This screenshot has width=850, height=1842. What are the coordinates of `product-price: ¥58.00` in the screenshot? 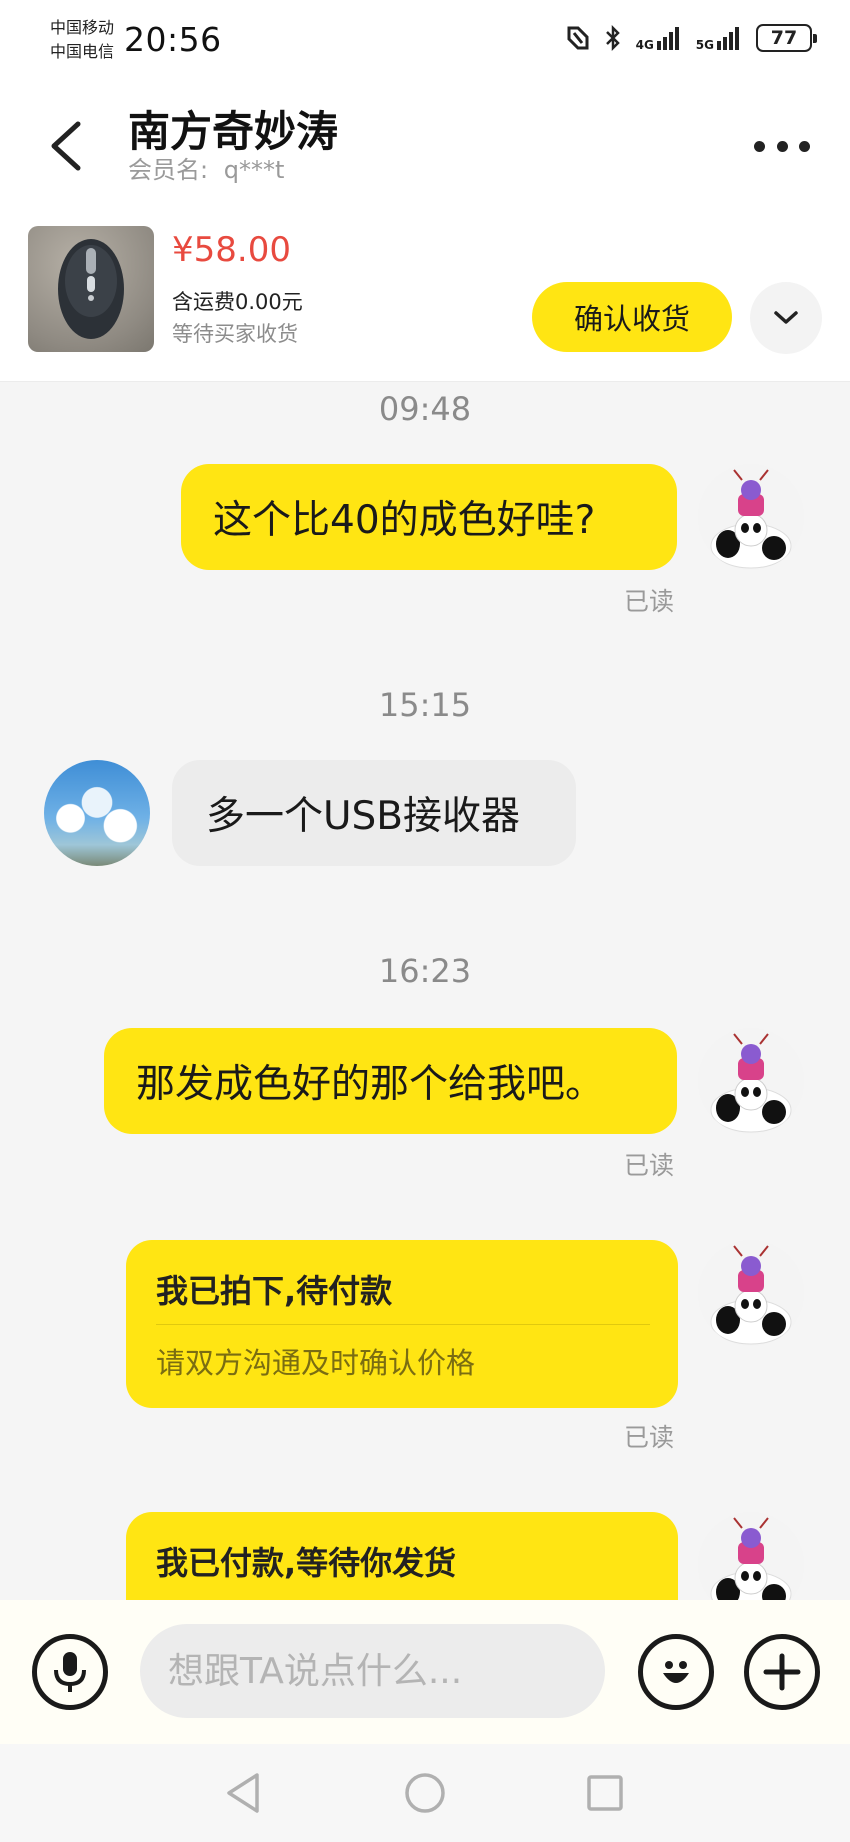 It's located at (231, 250).